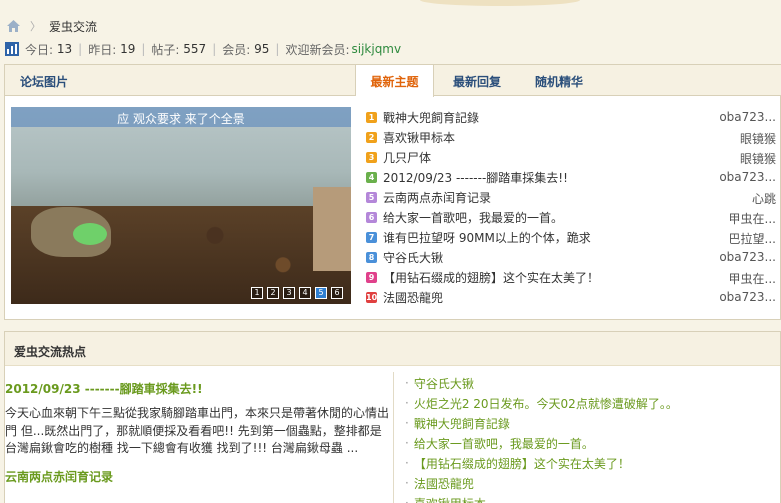 The width and height of the screenshot is (781, 503). Describe the element at coordinates (297, 293) in the screenshot. I see `slide-pager: 123456` at that location.